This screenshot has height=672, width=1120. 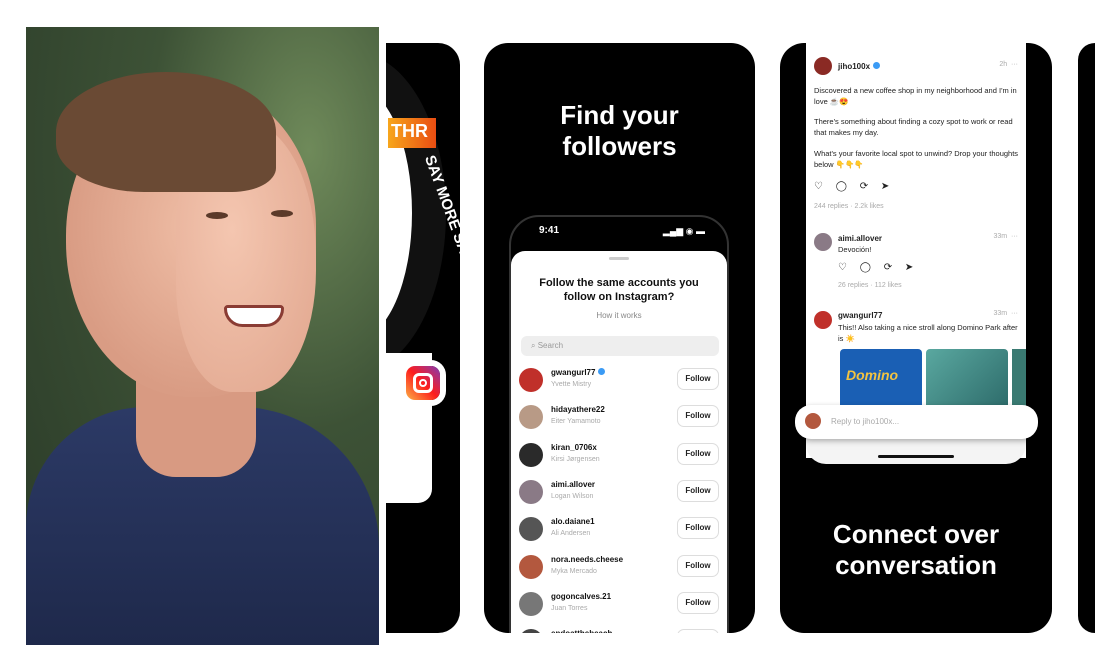 I want to click on account-username: gwangurl77, so click(x=578, y=372).